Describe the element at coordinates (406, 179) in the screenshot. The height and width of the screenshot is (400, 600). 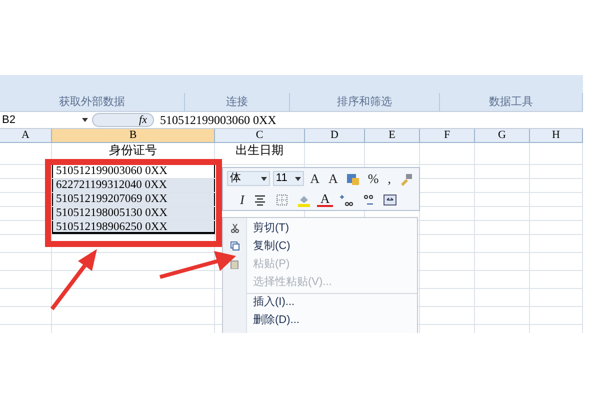
I see `format-painter-icon` at that location.